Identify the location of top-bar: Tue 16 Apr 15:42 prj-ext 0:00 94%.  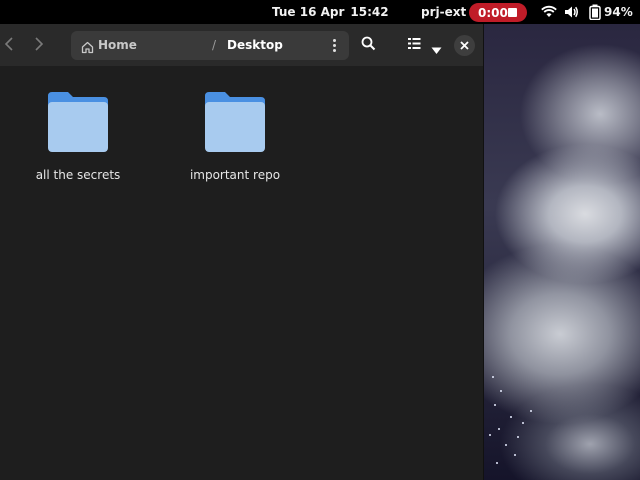
(320, 12).